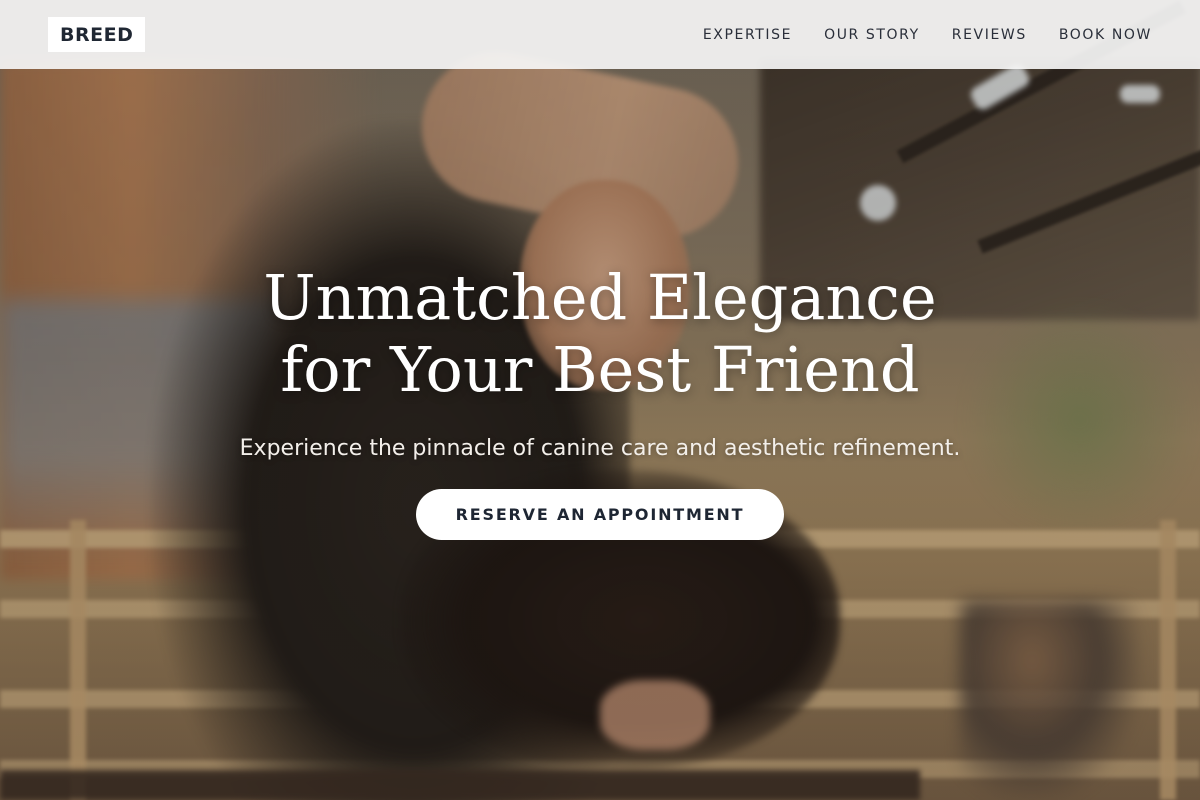 This screenshot has height=800, width=1200. I want to click on nav-link-our-story: OUR STORY, so click(872, 35).